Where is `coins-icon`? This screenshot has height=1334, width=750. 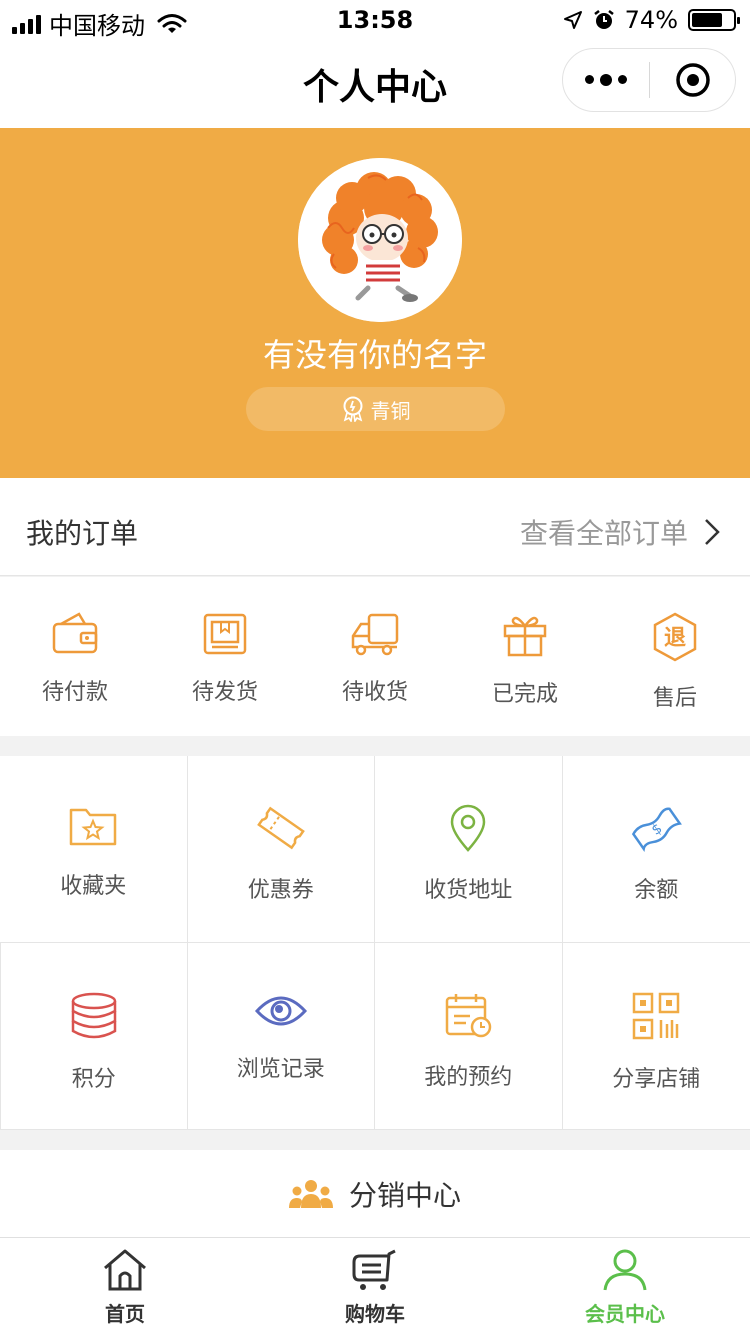 coins-icon is located at coordinates (93, 1015).